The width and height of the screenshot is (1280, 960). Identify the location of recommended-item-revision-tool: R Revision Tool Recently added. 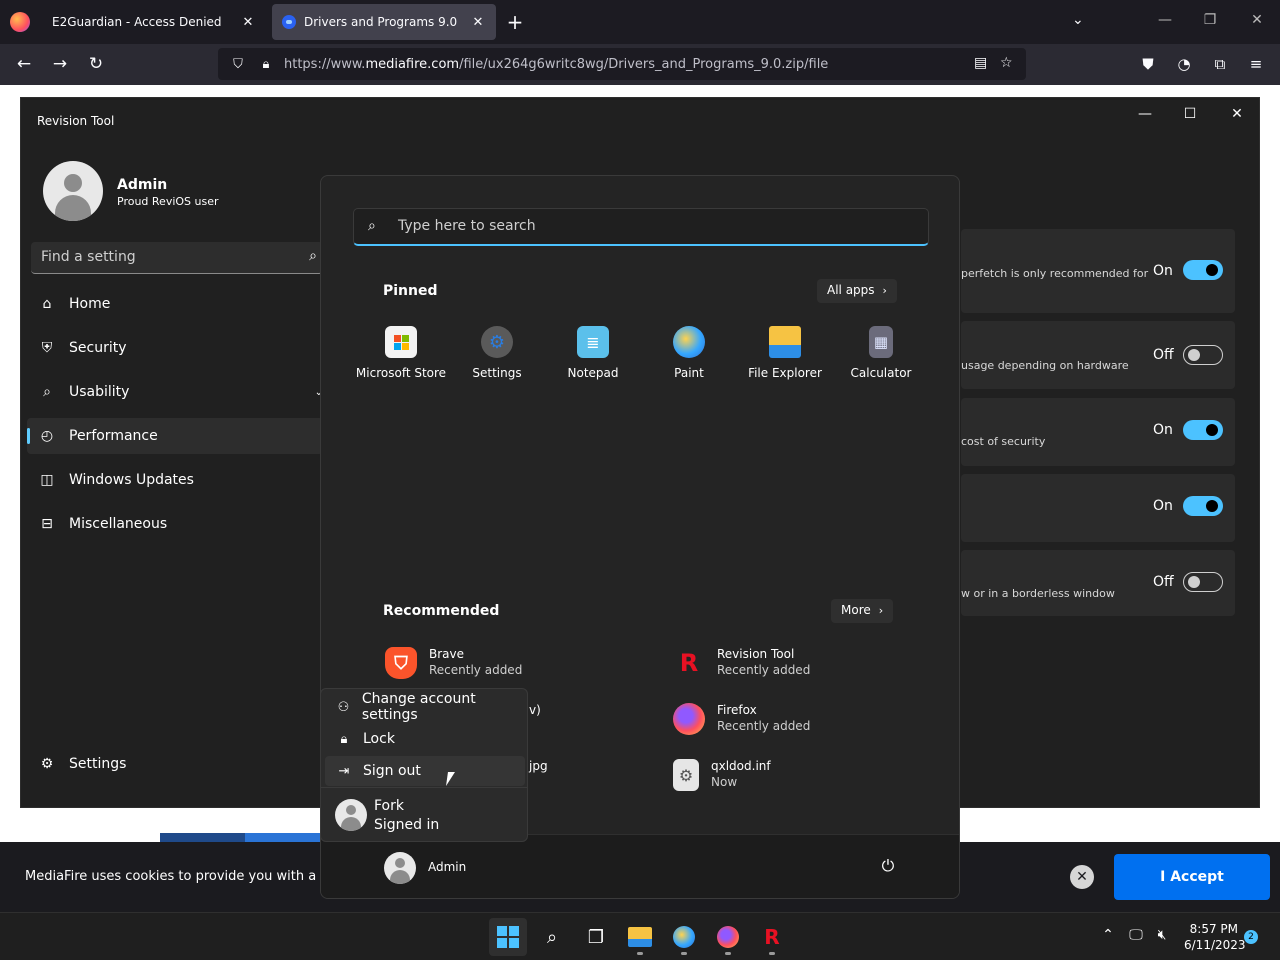
(742, 663).